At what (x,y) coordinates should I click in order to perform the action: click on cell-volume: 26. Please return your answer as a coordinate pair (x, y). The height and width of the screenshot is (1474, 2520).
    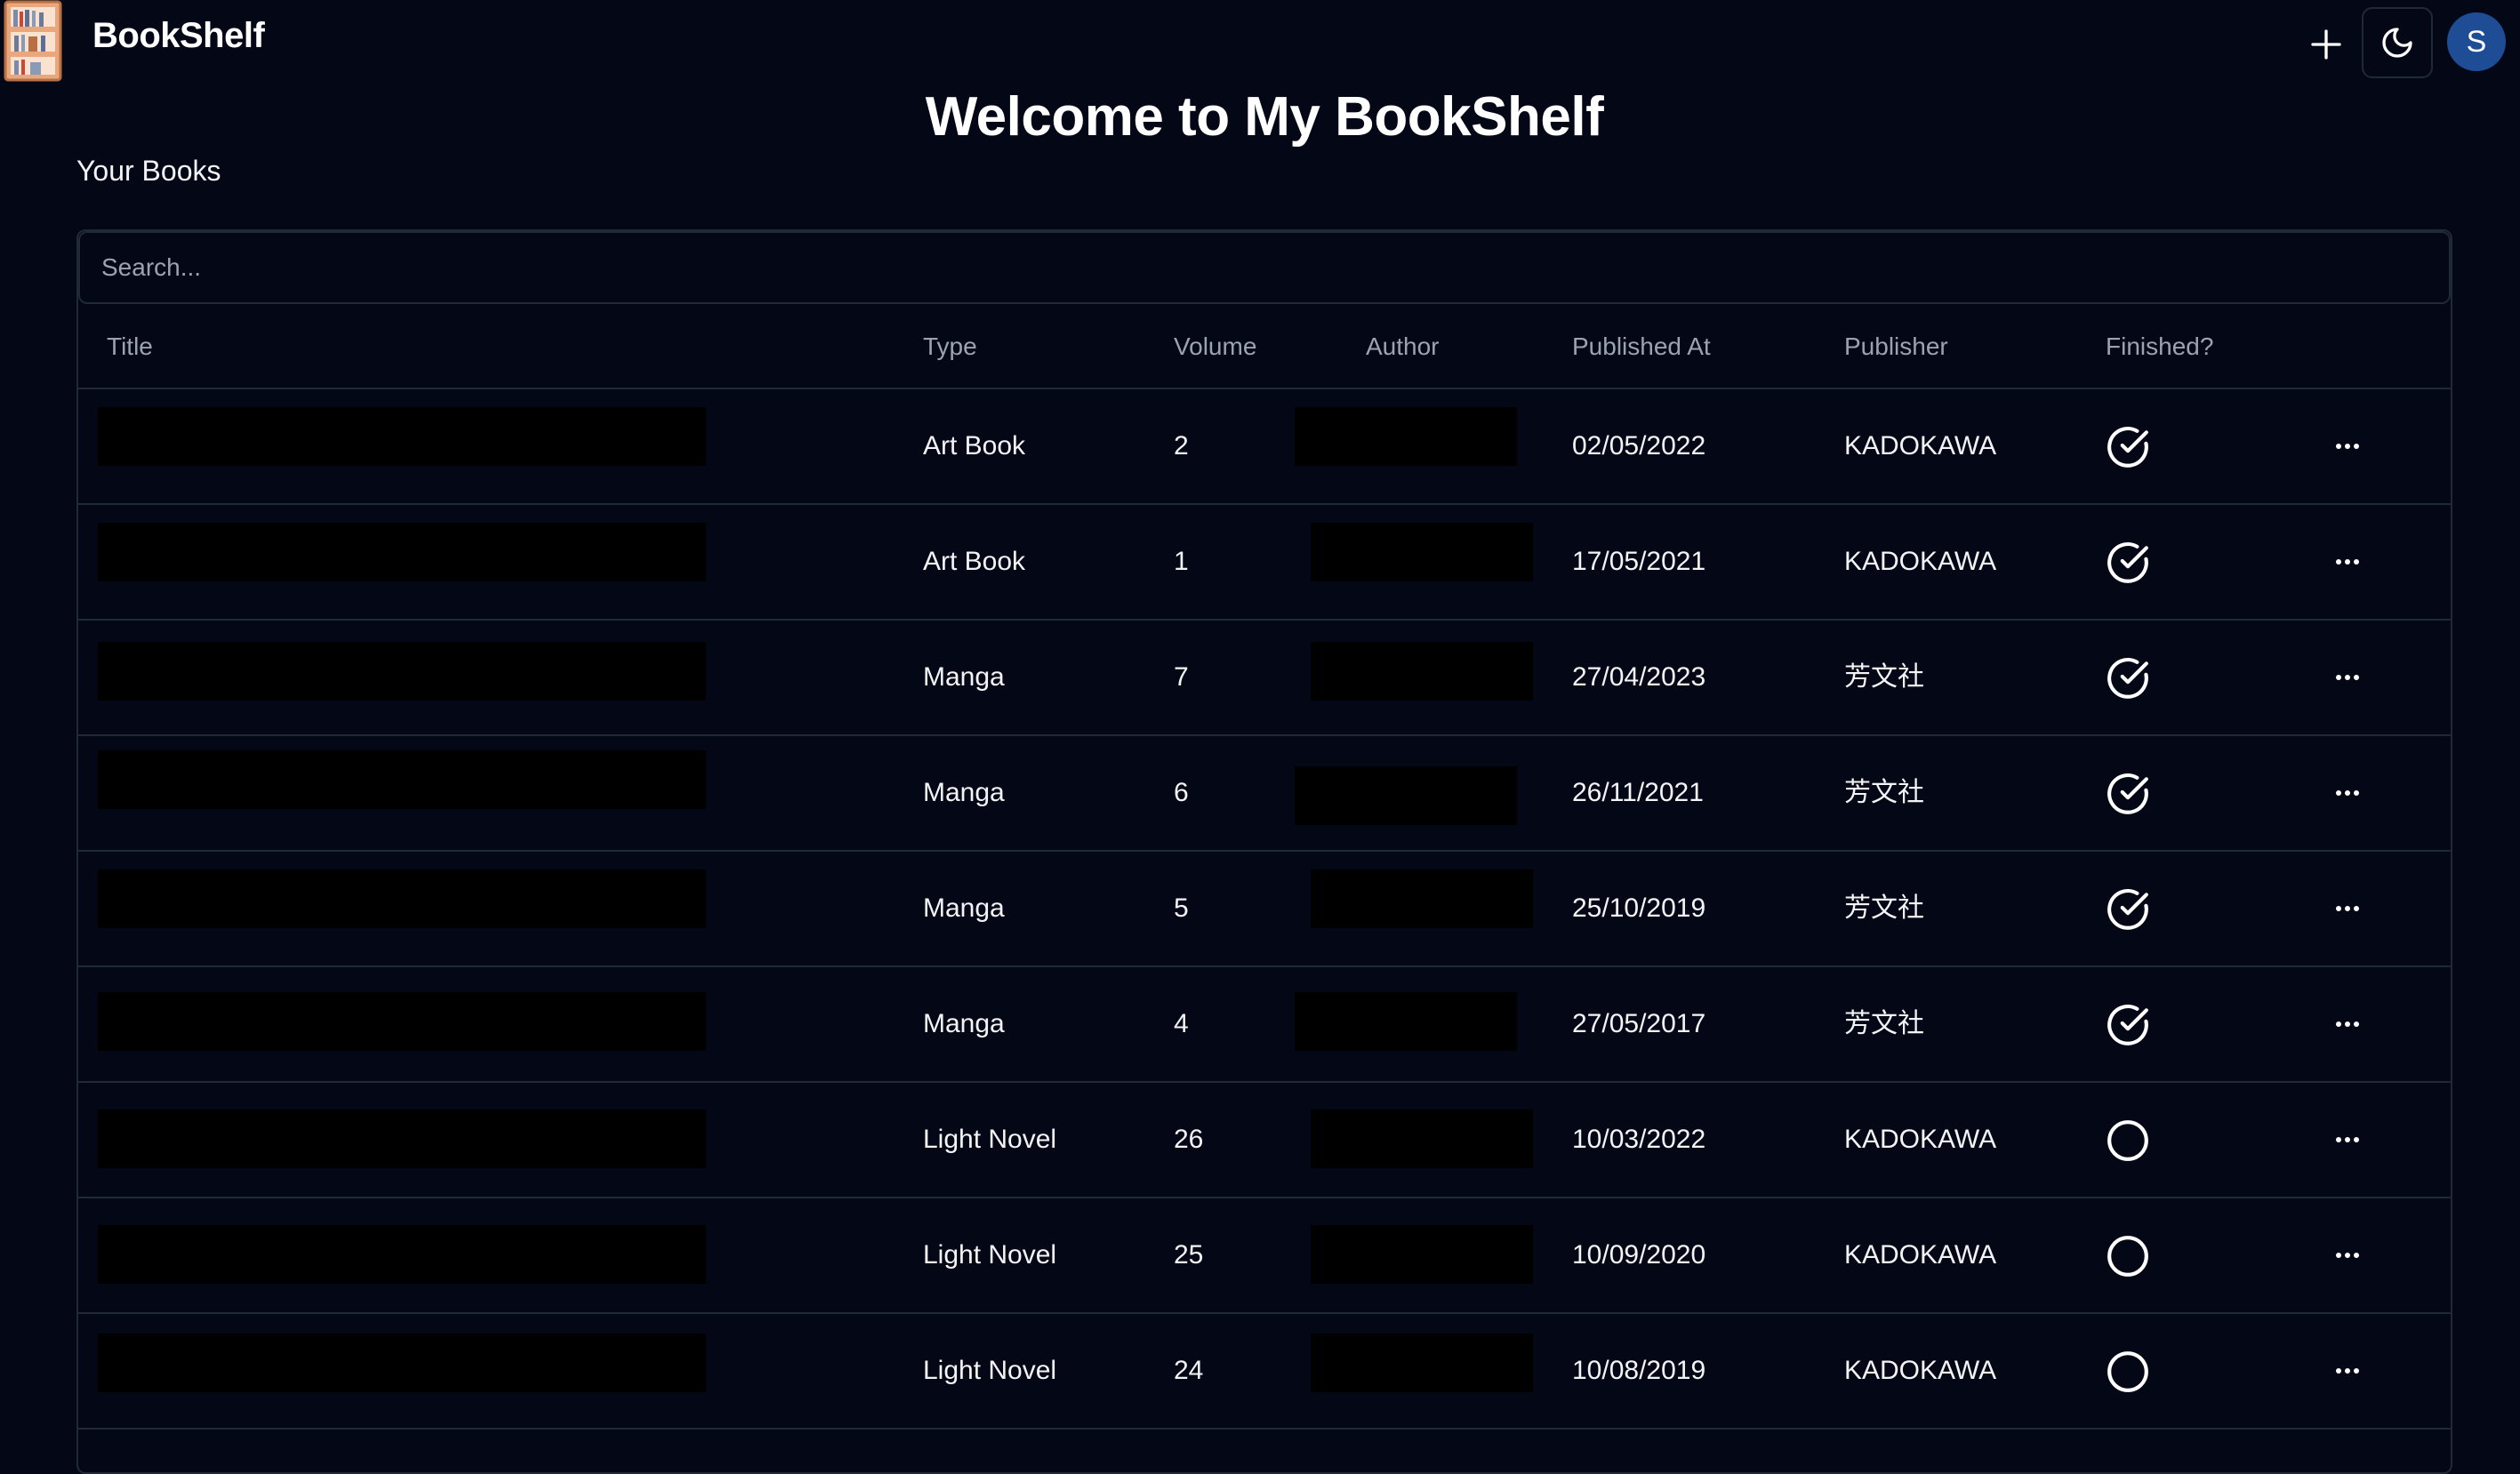
    Looking at the image, I should click on (1189, 1139).